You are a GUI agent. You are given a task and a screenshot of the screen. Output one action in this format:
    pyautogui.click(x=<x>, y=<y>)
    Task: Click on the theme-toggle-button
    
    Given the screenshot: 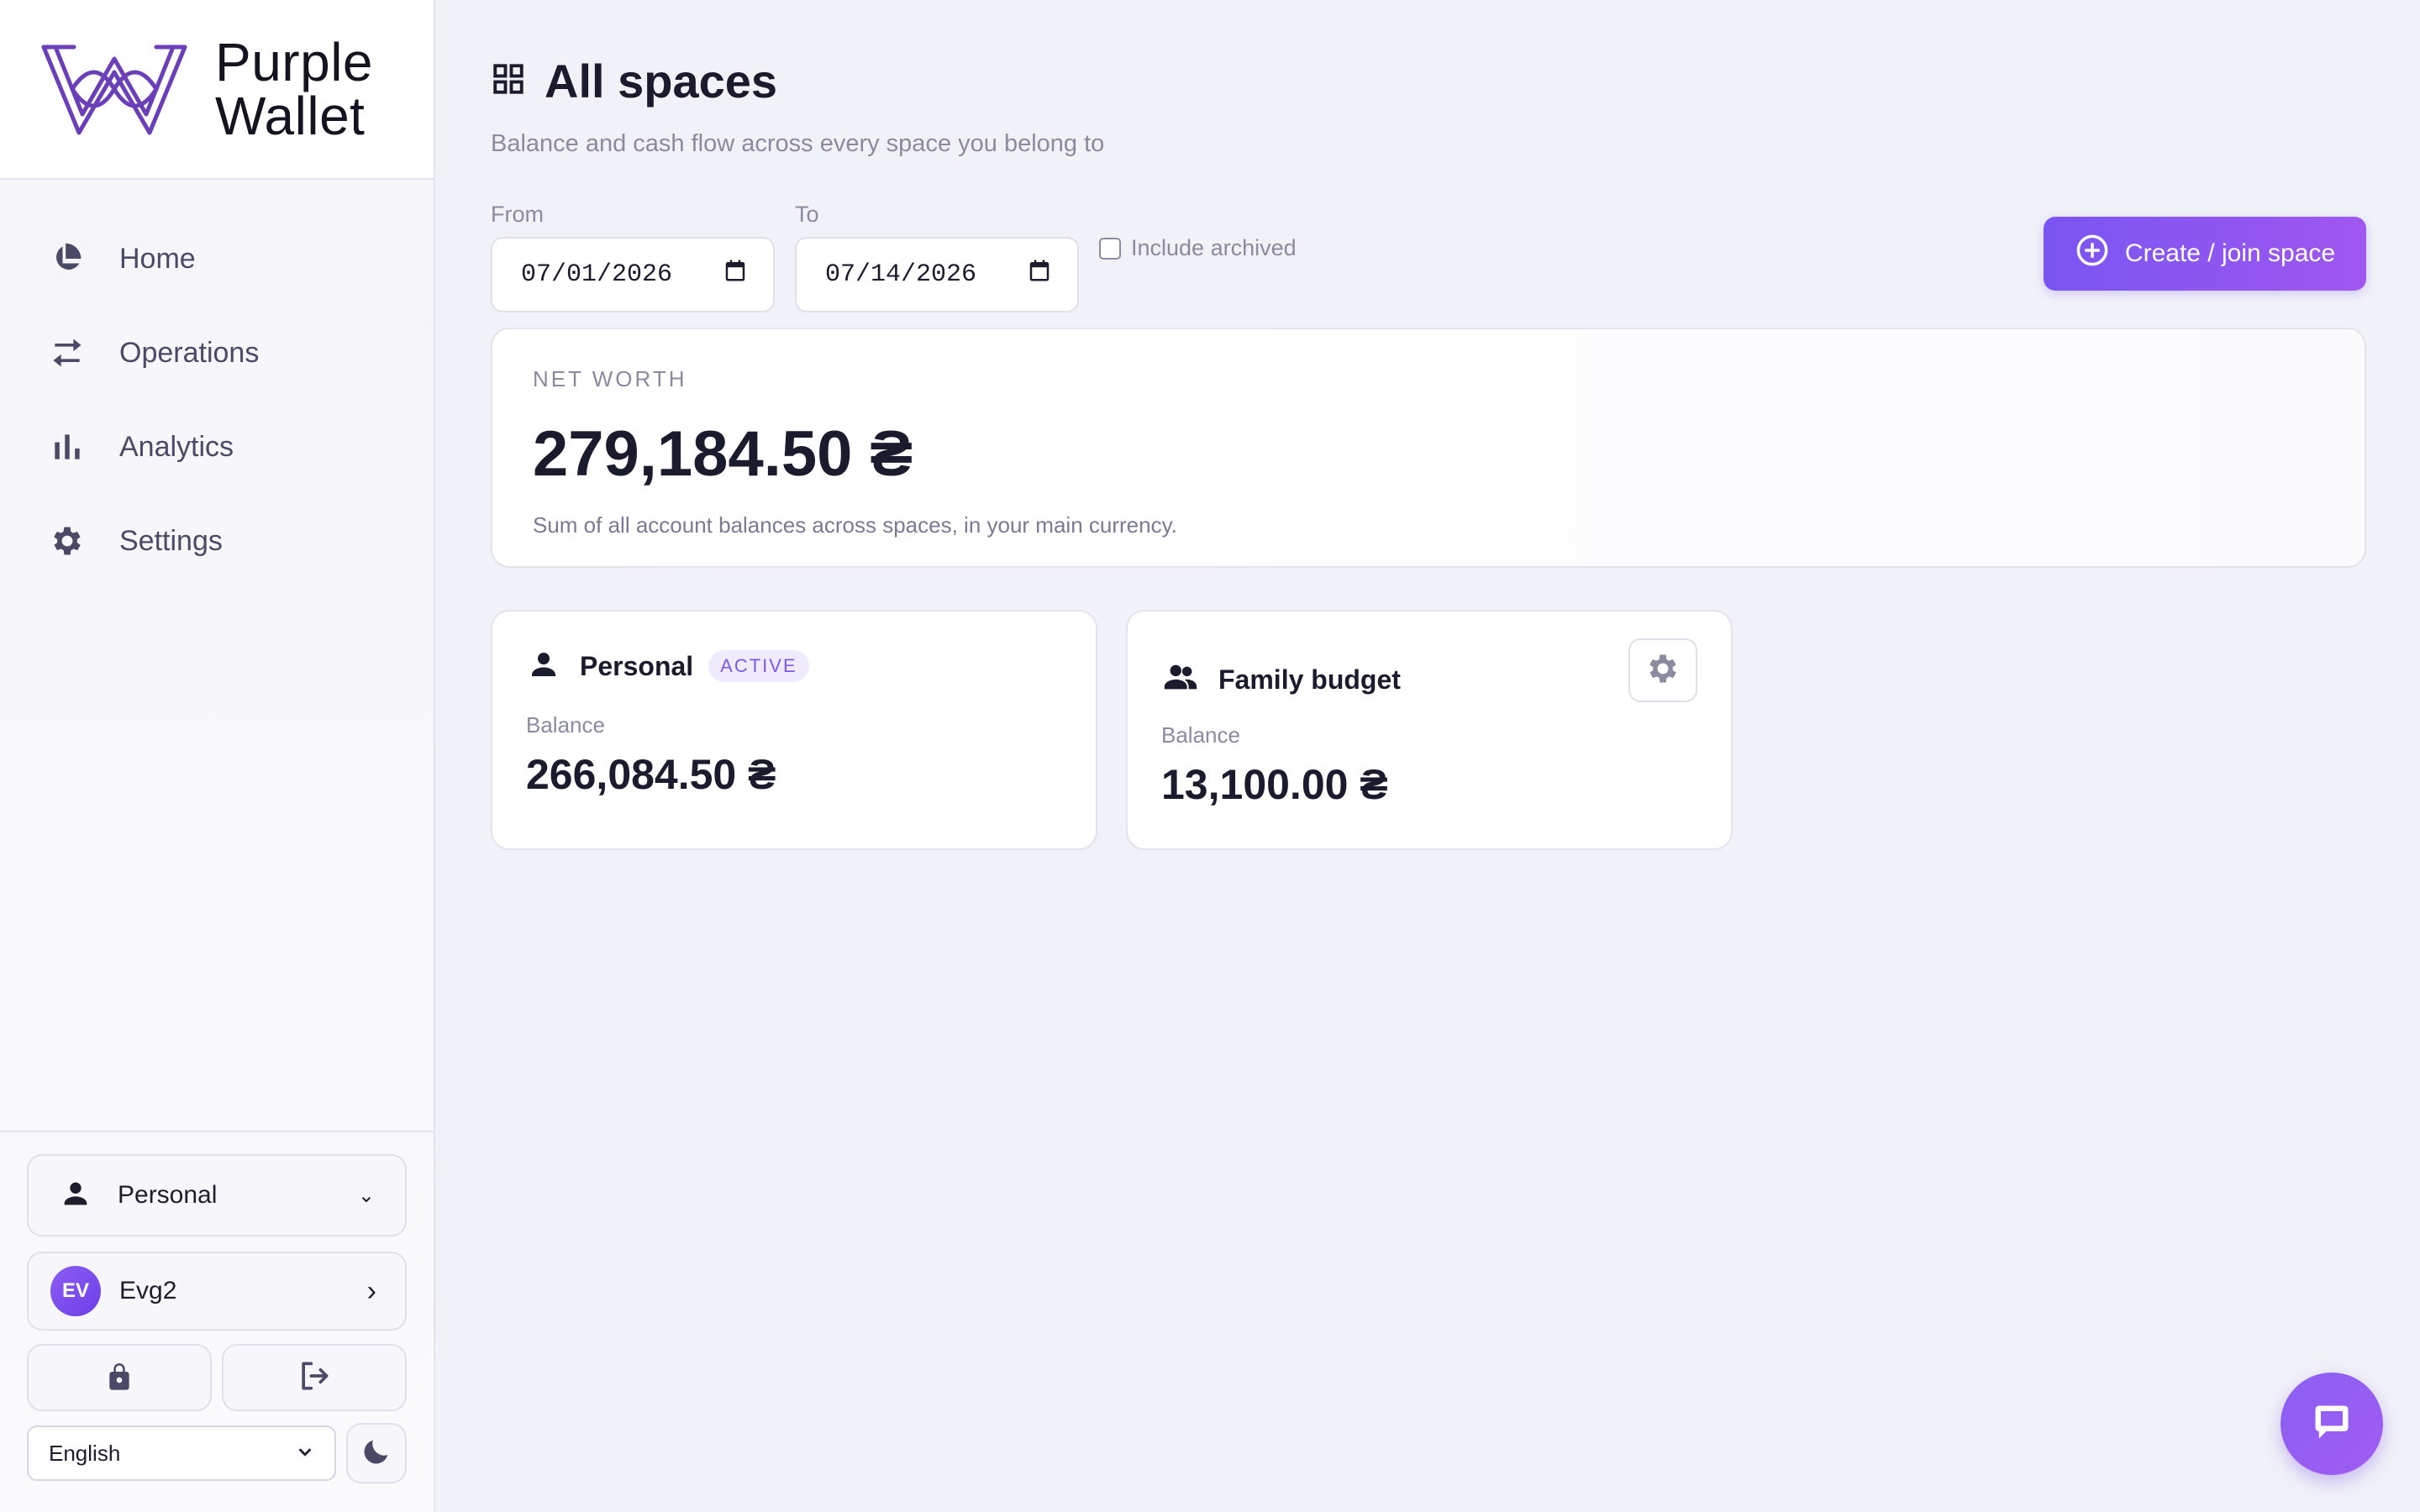 What is the action you would take?
    pyautogui.click(x=376, y=1453)
    